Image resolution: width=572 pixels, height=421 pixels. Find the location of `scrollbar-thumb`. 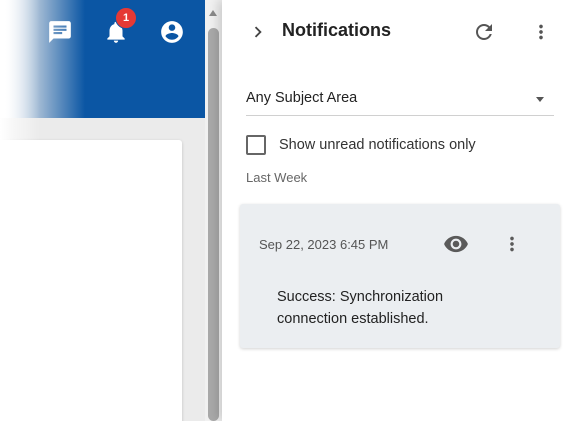

scrollbar-thumb is located at coordinates (213, 224).